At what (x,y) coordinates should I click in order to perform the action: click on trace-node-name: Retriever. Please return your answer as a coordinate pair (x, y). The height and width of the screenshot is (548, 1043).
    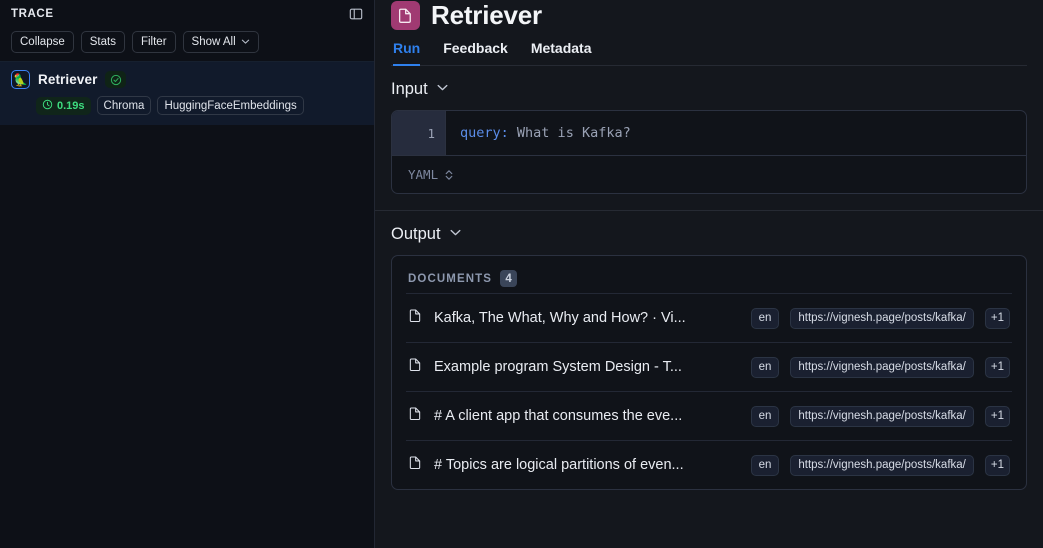
    Looking at the image, I should click on (68, 79).